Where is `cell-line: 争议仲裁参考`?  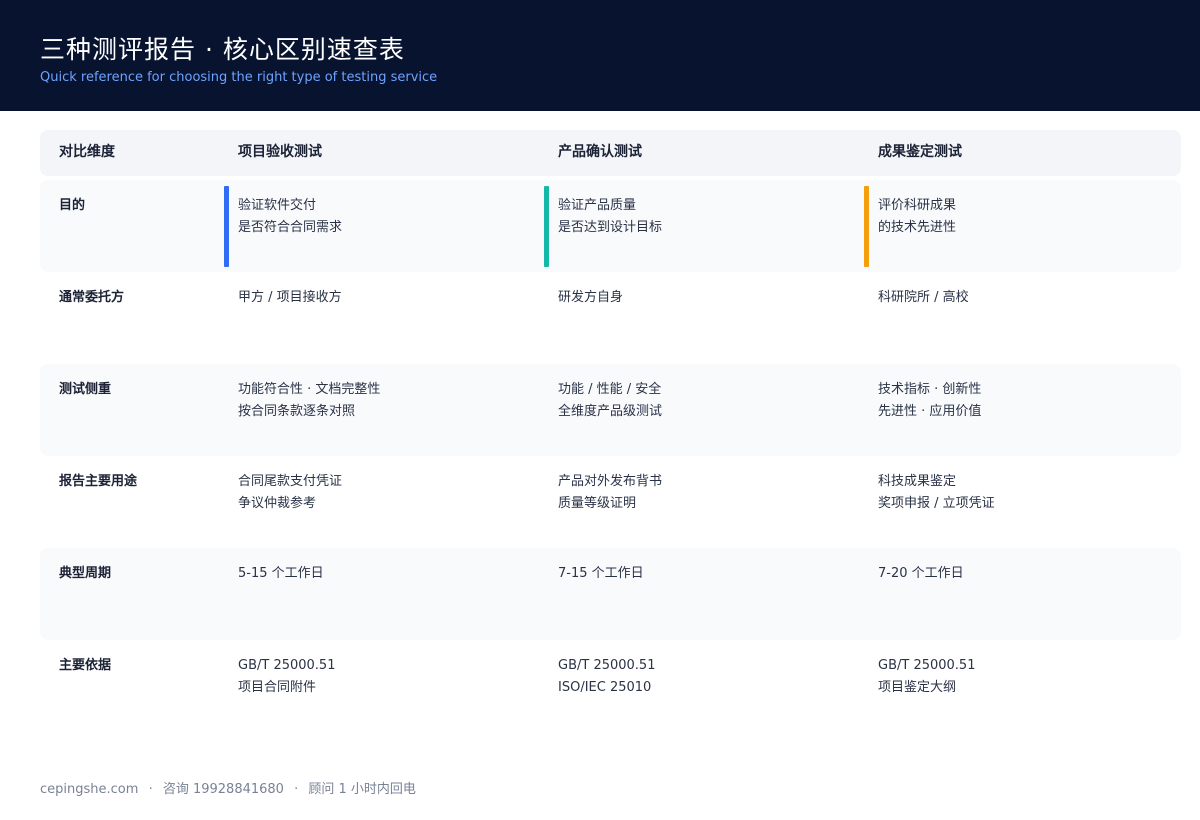 cell-line: 争议仲裁参考 is located at coordinates (277, 503).